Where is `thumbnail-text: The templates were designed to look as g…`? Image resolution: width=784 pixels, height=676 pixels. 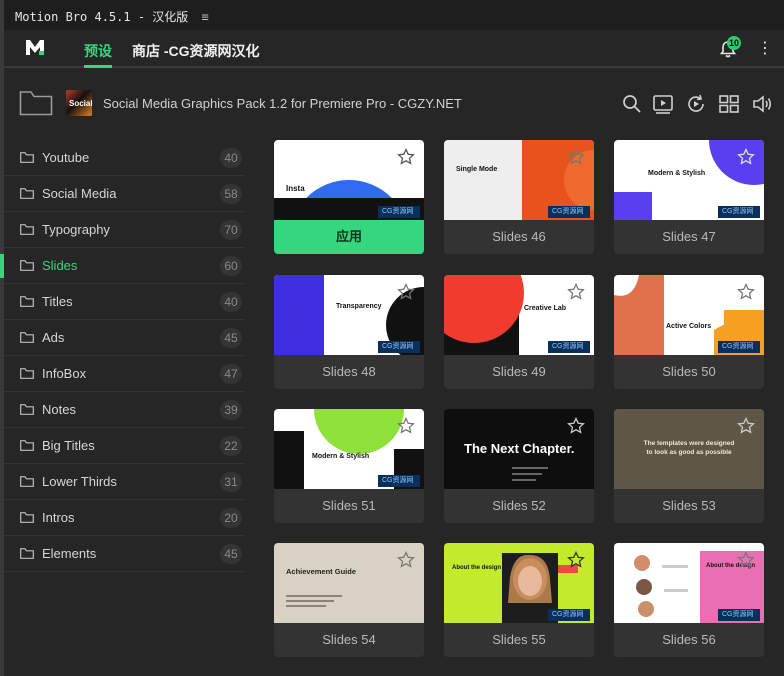
thumbnail-text: The templates were designed to look as g… is located at coordinates (689, 448).